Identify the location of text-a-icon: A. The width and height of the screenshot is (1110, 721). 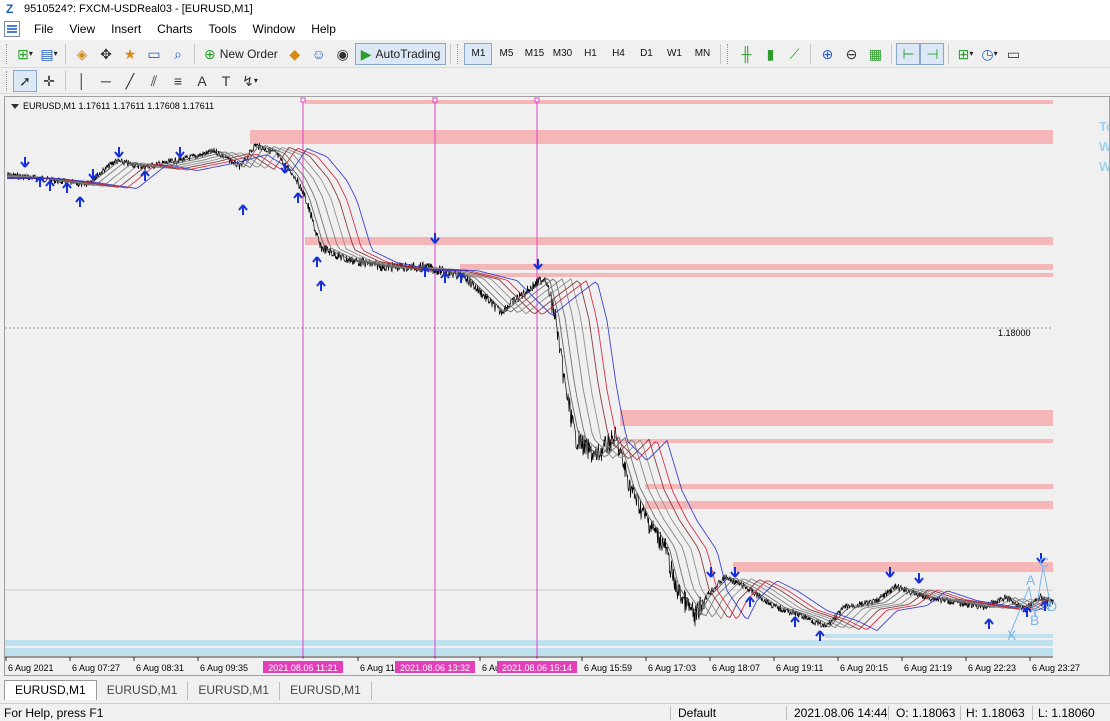
(202, 80).